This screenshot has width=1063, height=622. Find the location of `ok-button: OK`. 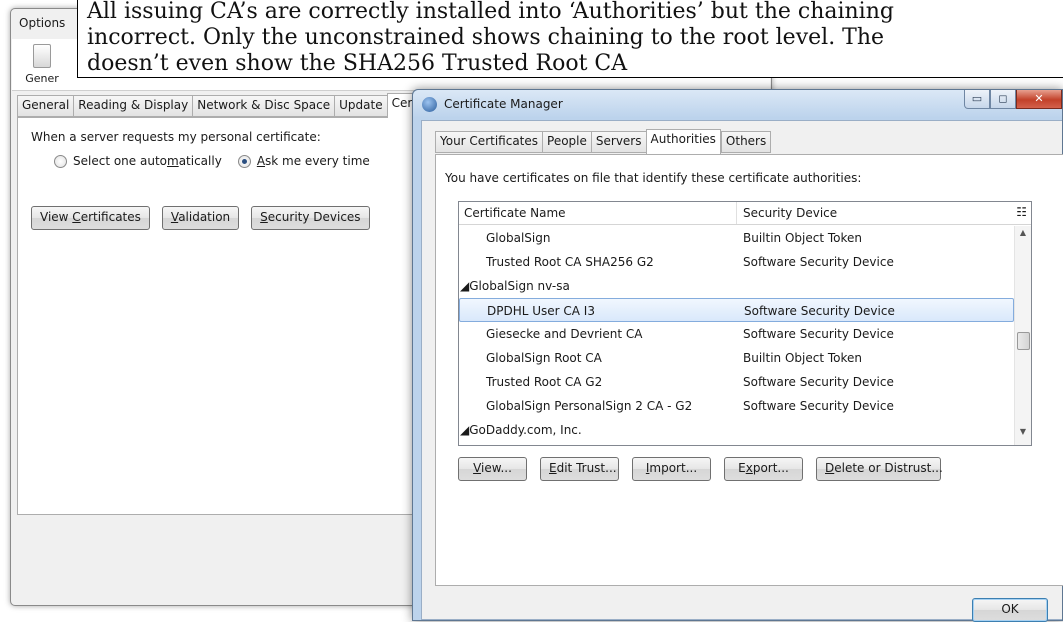

ok-button: OK is located at coordinates (1010, 610).